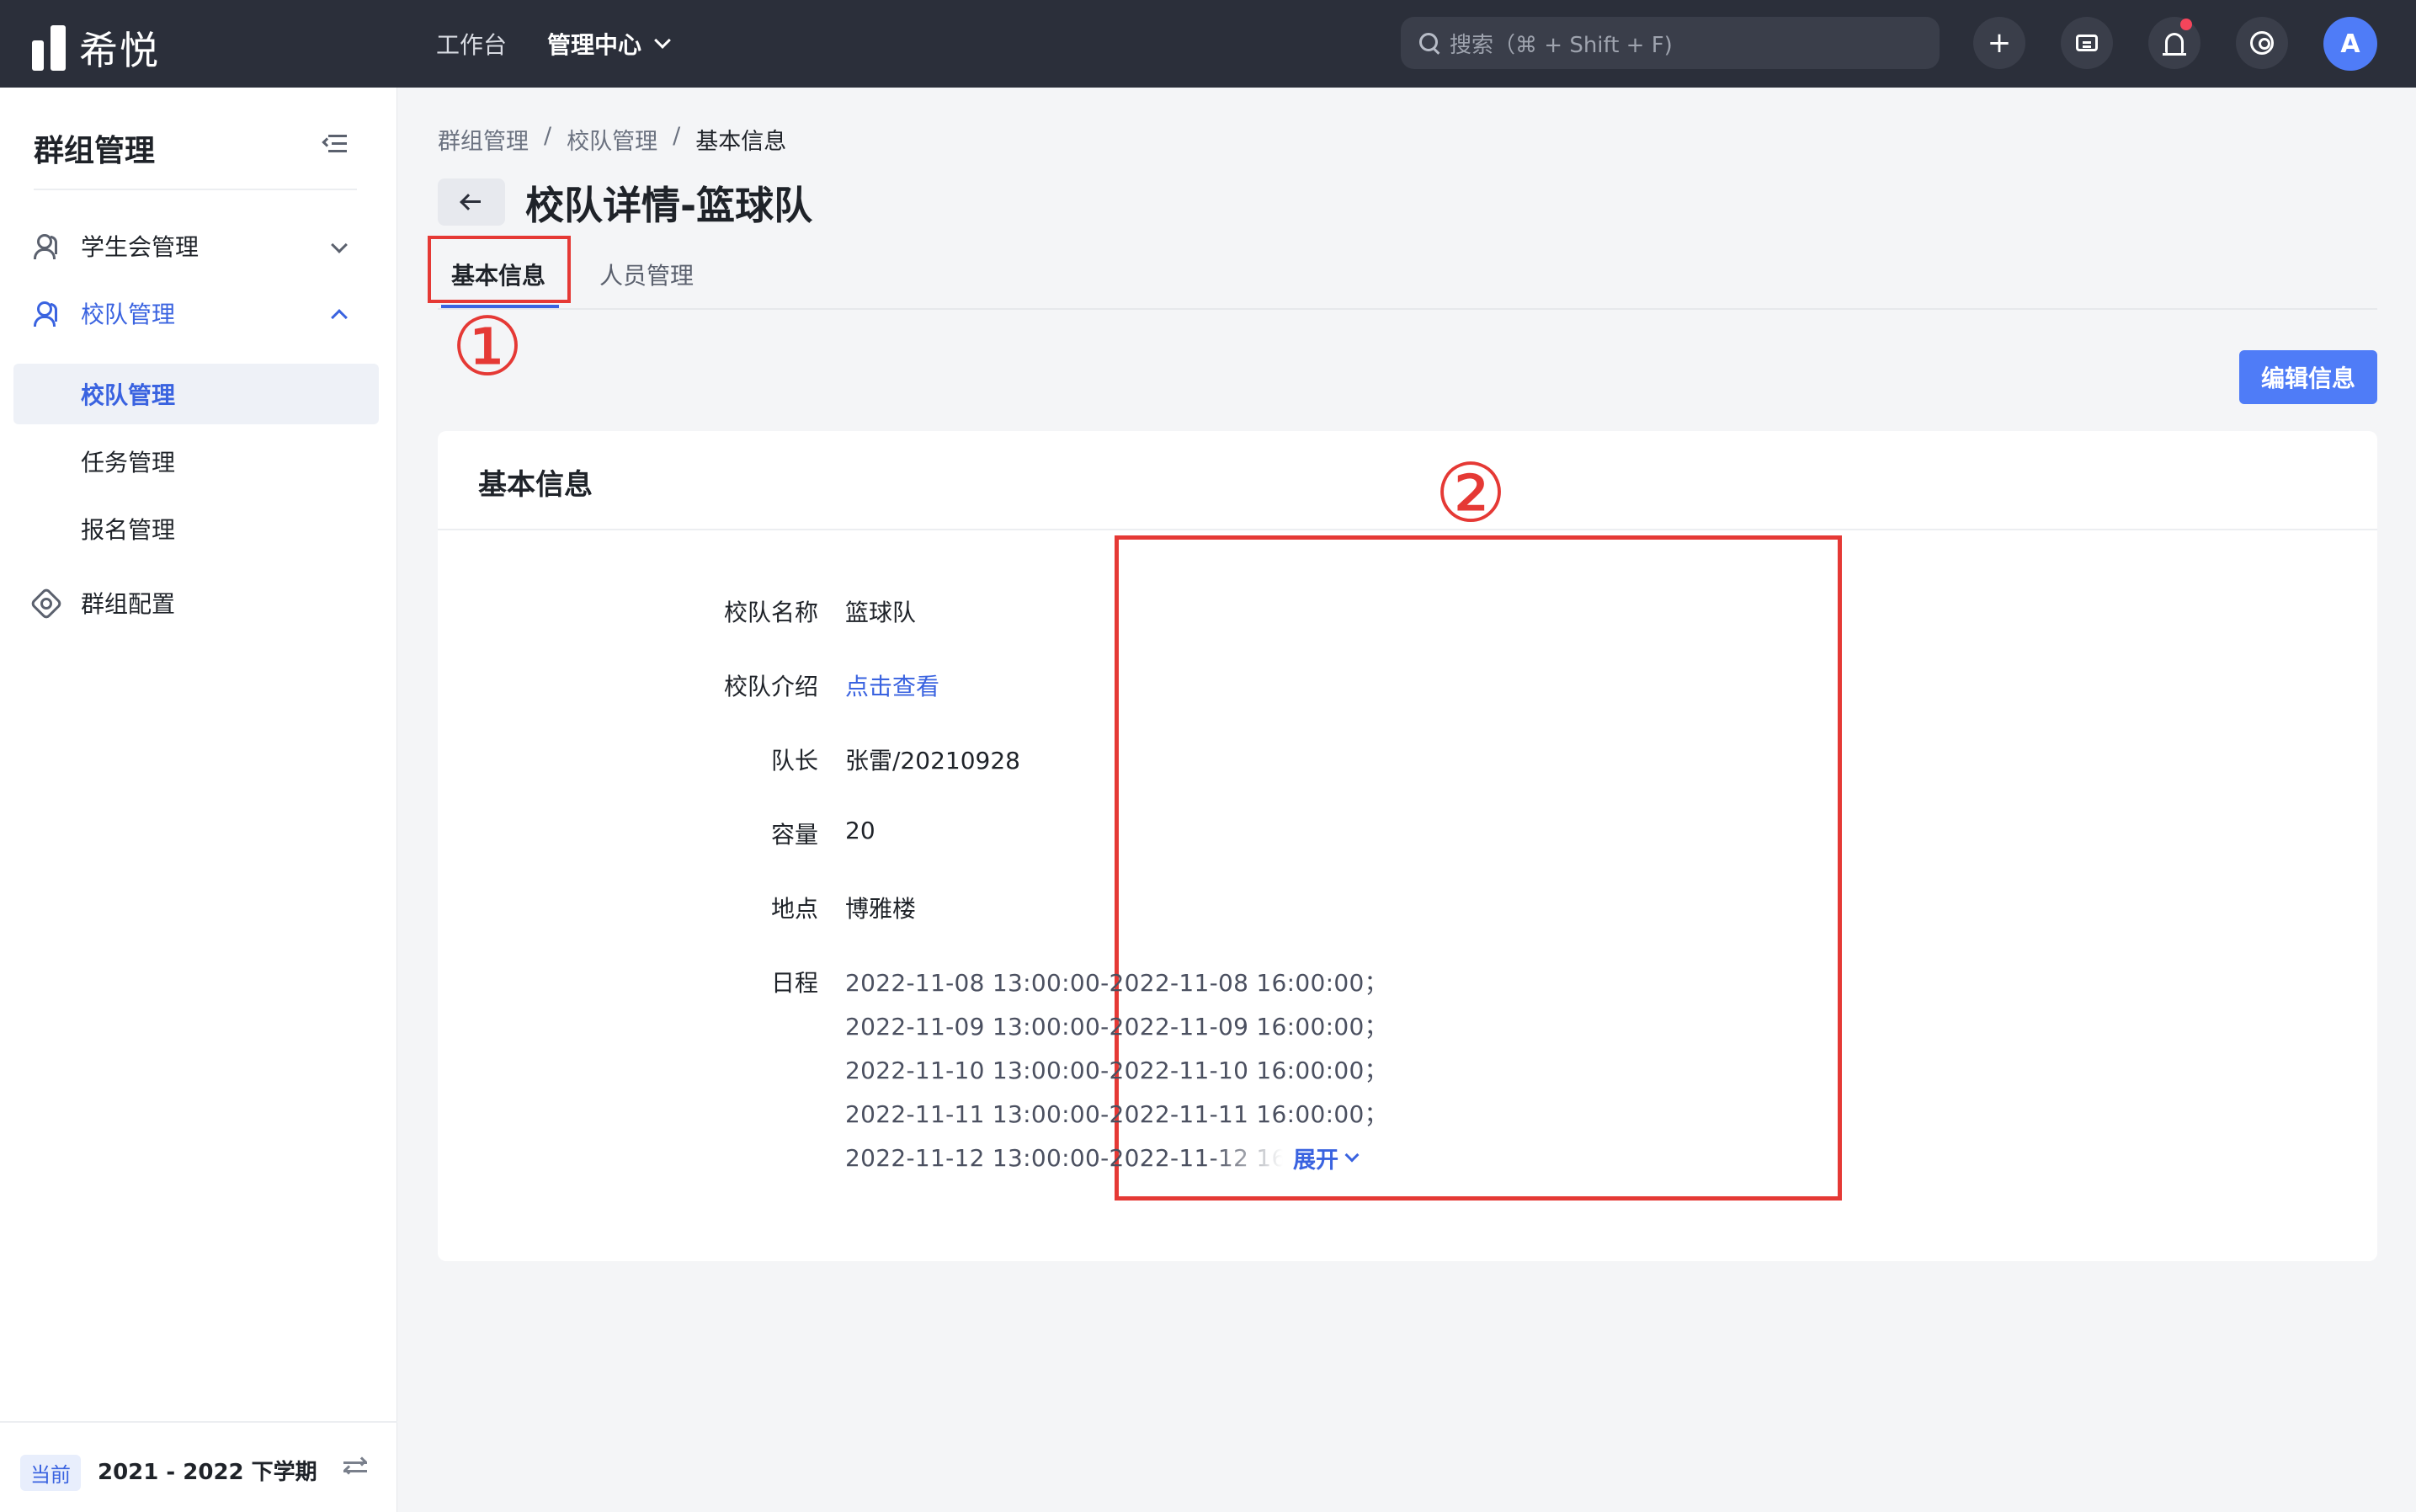 Image resolution: width=2416 pixels, height=1512 pixels. Describe the element at coordinates (932, 761) in the screenshot. I see `field-value-captain: 张雷/20210928` at that location.